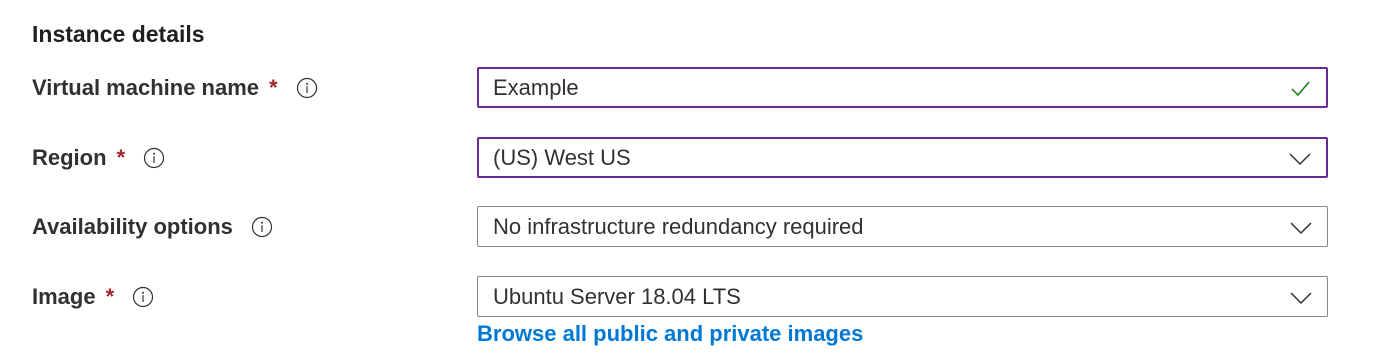 The height and width of the screenshot is (362, 1400). Describe the element at coordinates (64, 296) in the screenshot. I see `image-label: Image` at that location.